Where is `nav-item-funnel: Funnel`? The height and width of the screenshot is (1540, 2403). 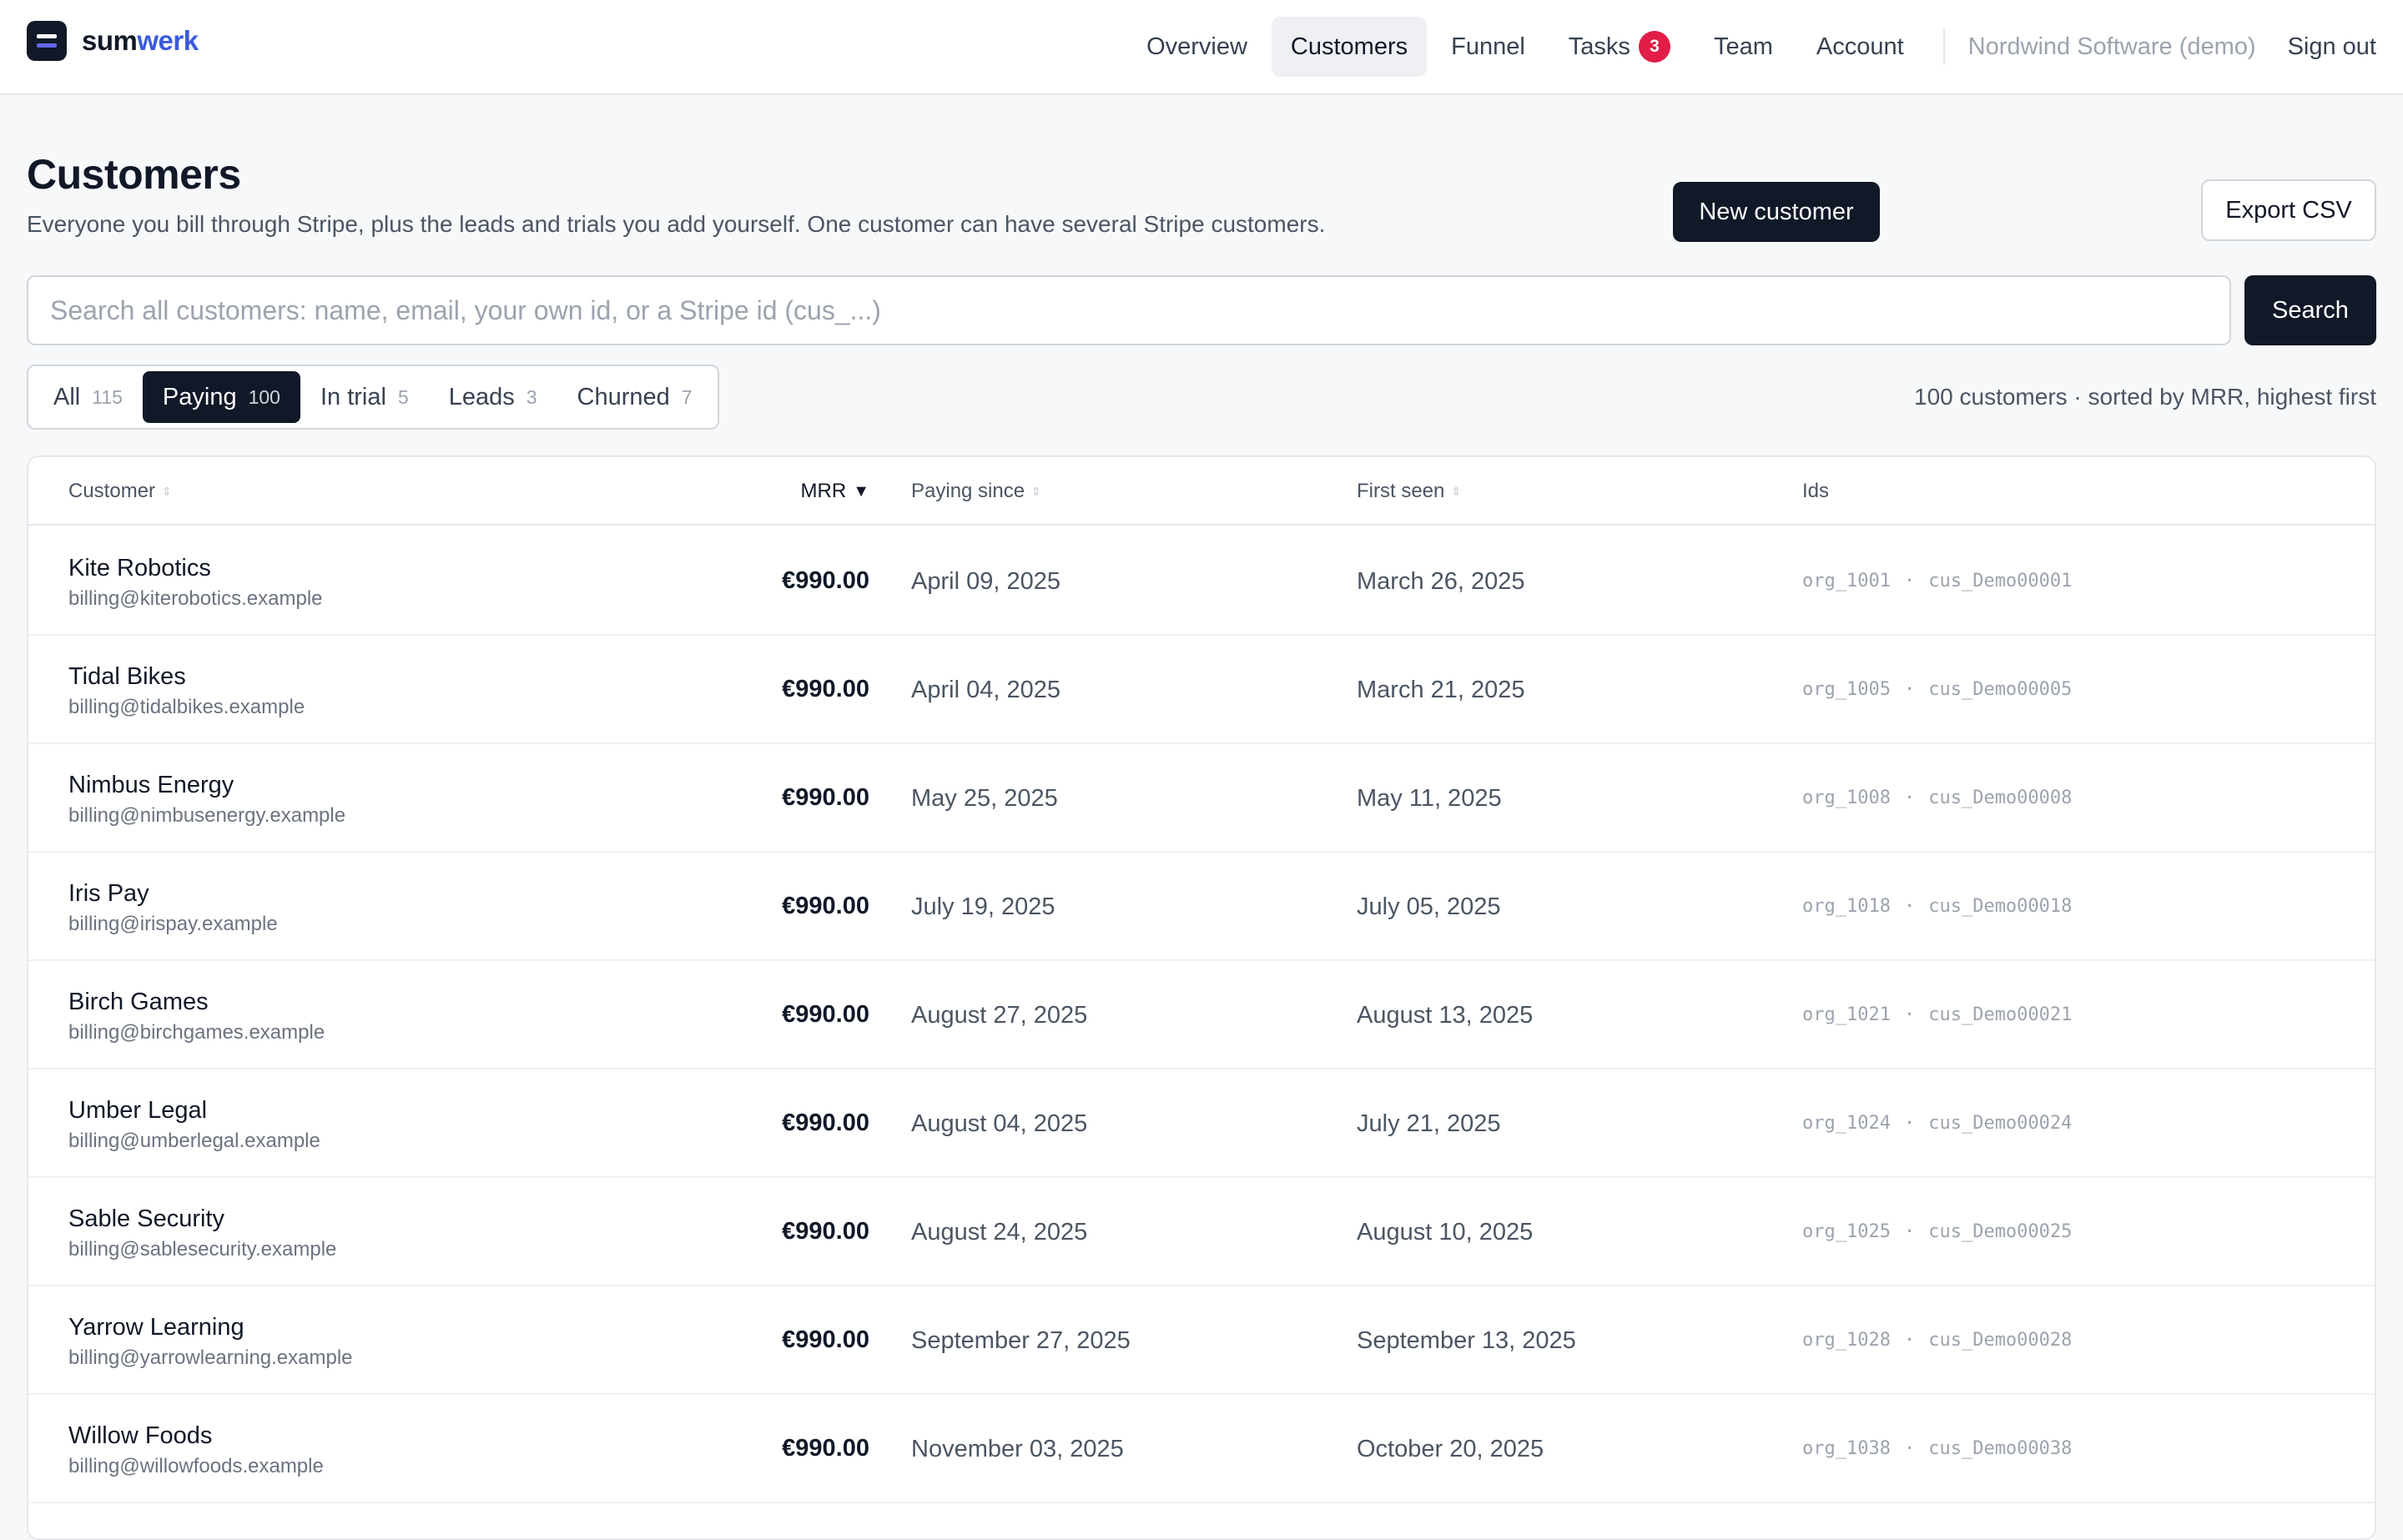 nav-item-funnel: Funnel is located at coordinates (1488, 47).